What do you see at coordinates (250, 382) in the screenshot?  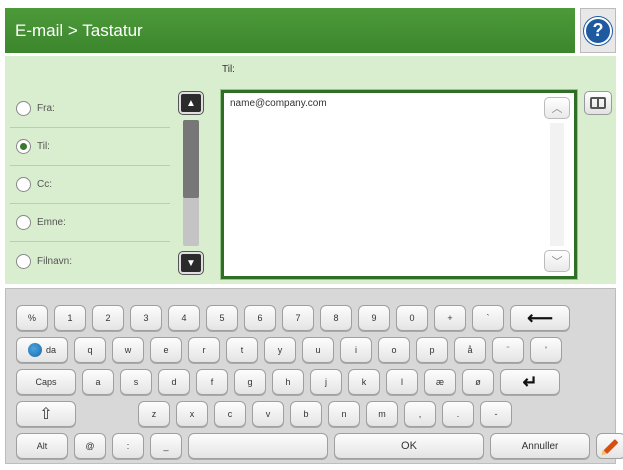 I see `key: g` at bounding box center [250, 382].